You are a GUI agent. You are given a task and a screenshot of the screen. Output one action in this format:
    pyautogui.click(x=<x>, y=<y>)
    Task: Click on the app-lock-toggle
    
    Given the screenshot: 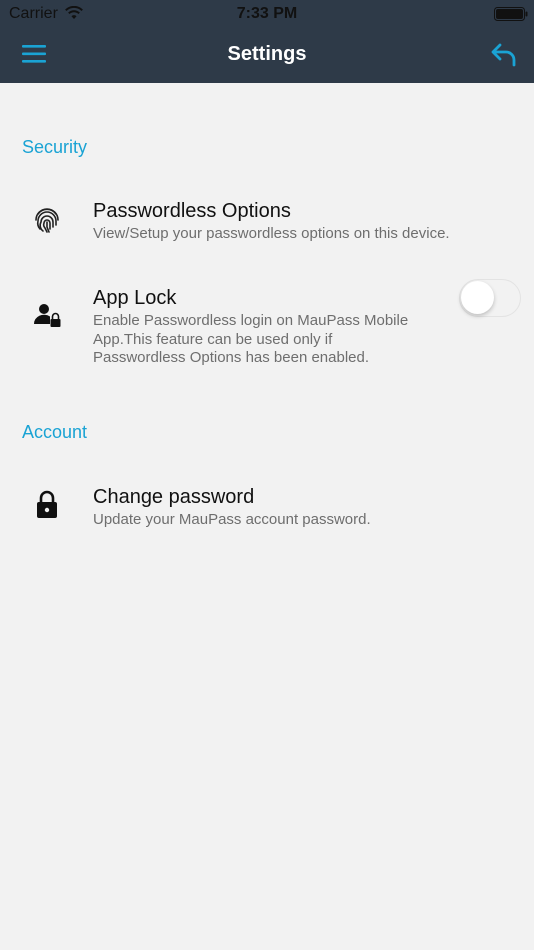 What is the action you would take?
    pyautogui.click(x=490, y=298)
    